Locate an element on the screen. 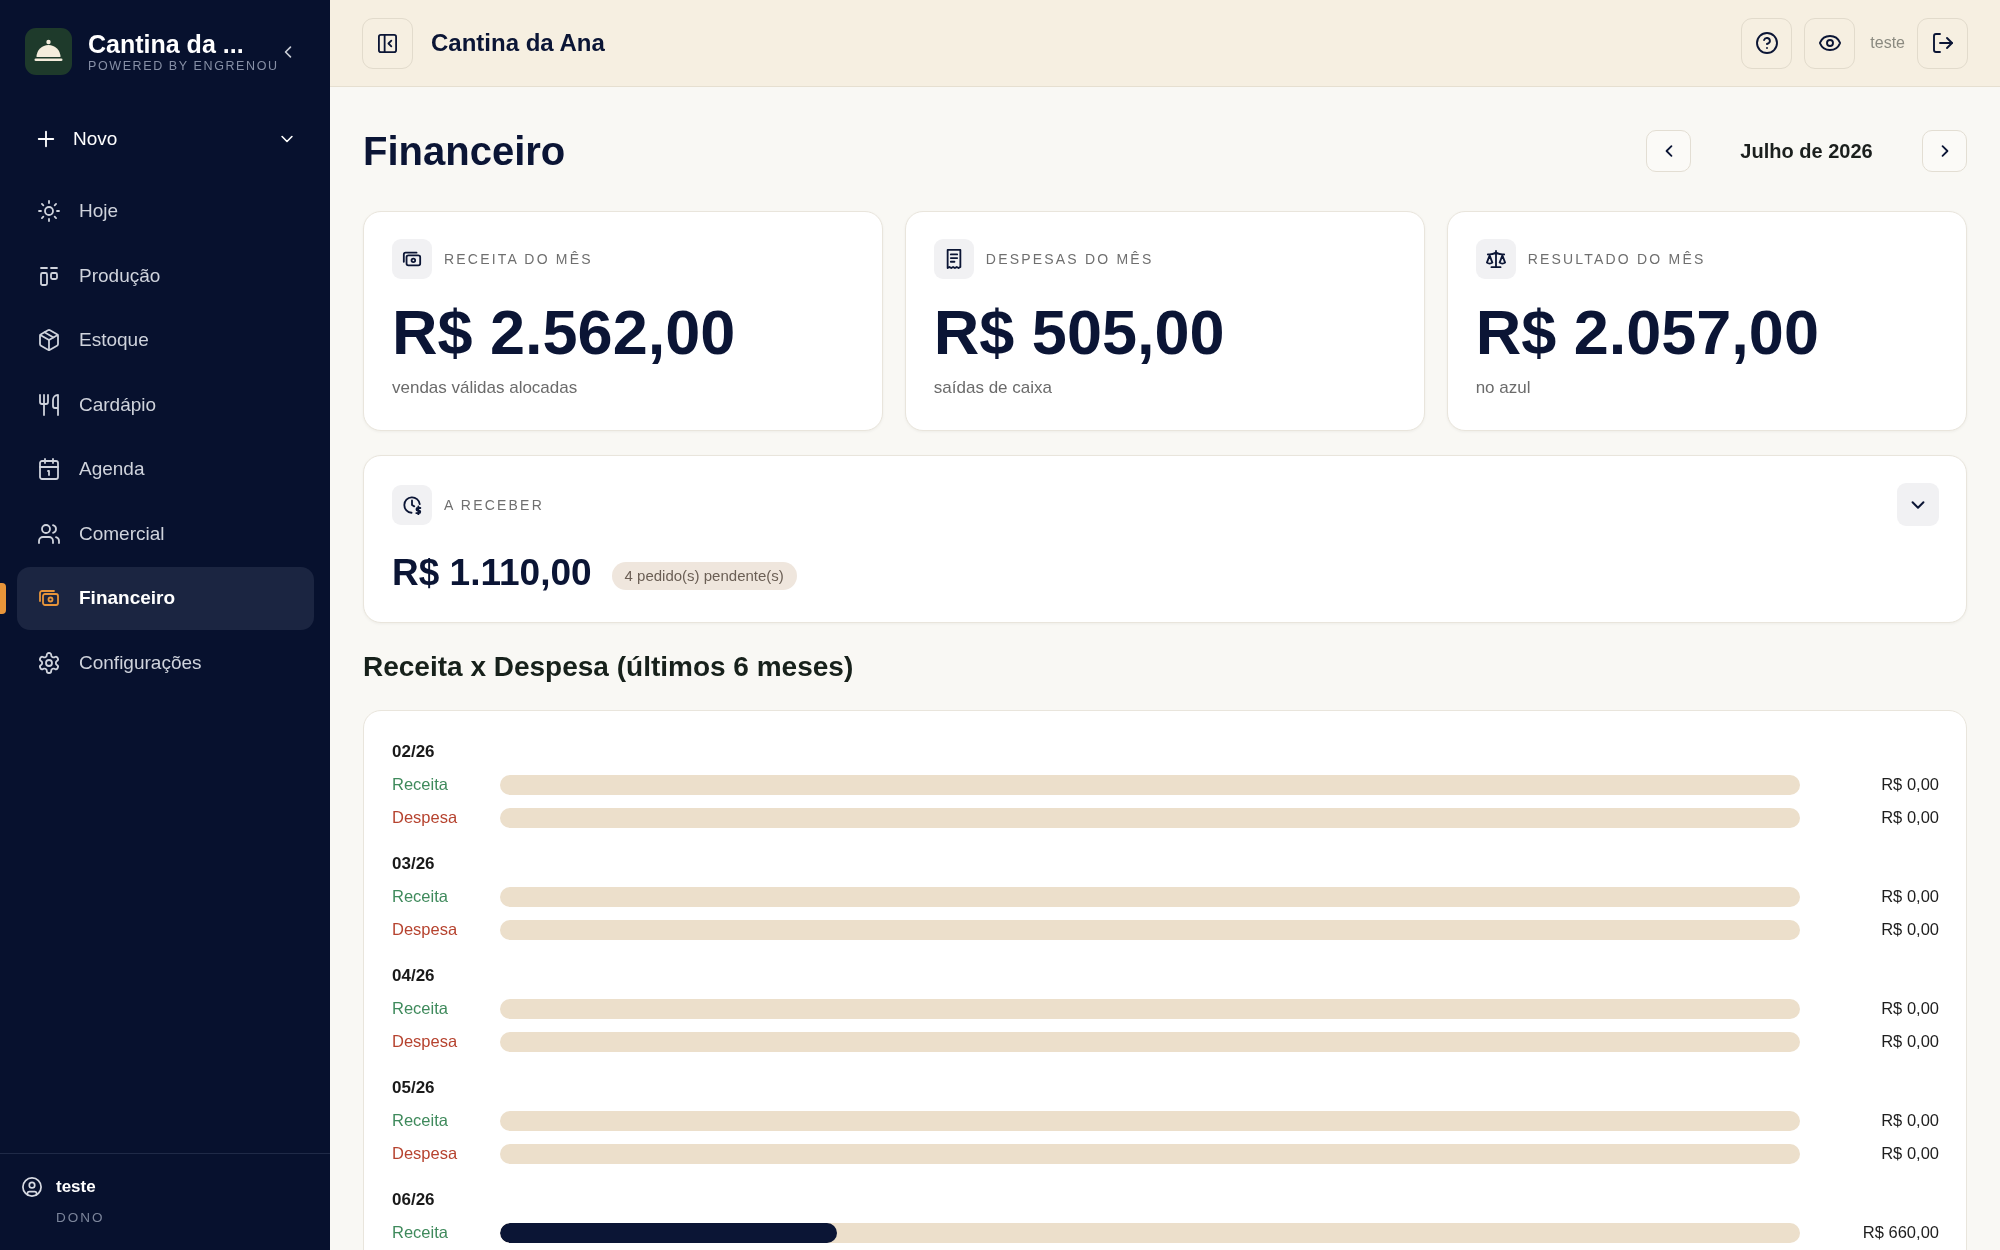 The width and height of the screenshot is (2000, 1250). card-label: A RECEBER is located at coordinates (494, 504).